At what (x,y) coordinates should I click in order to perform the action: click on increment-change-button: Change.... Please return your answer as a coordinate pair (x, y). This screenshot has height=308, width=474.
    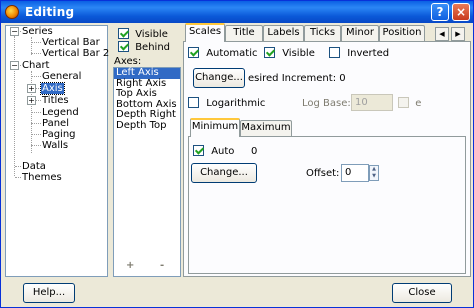
    Looking at the image, I should click on (219, 78).